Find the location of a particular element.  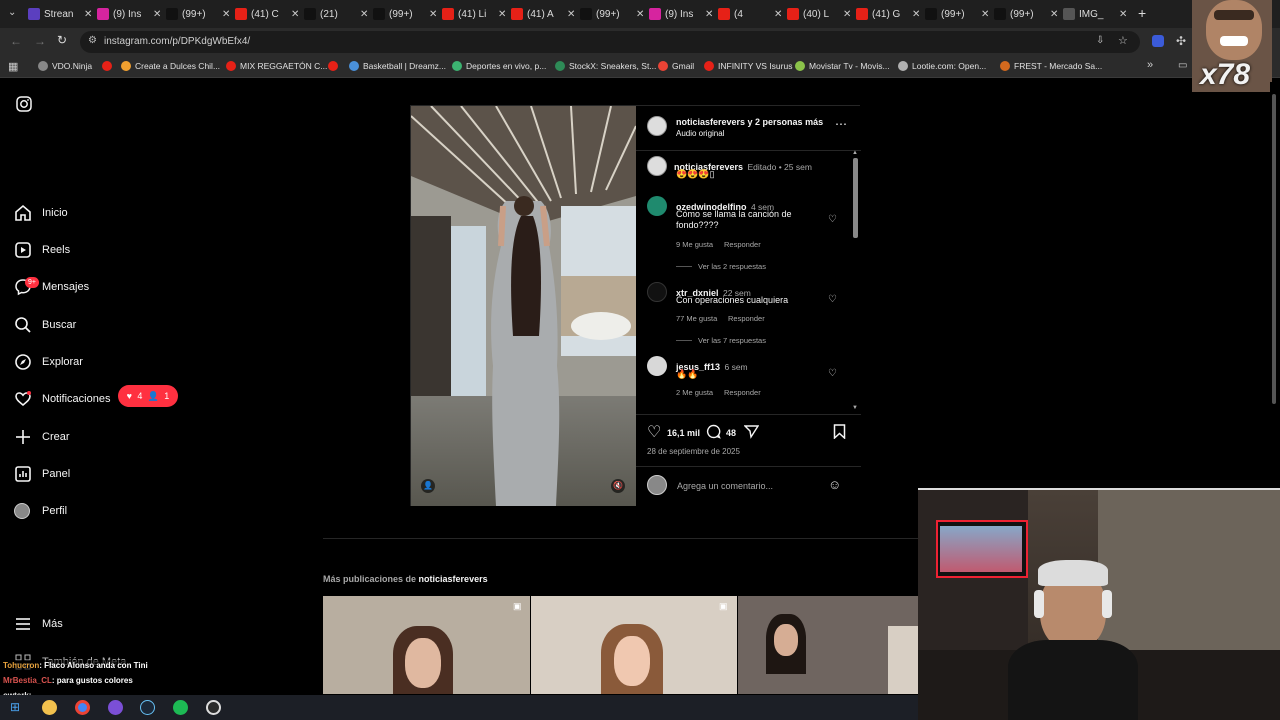

more-post-thumbnail is located at coordinates (828, 645).